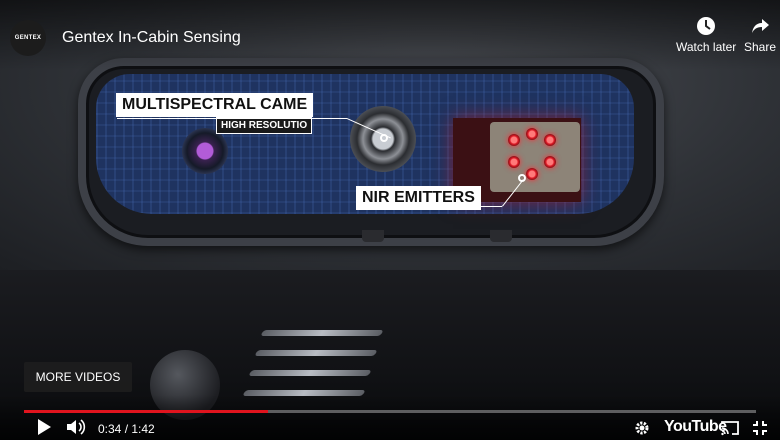 This screenshot has height=440, width=780. Describe the element at coordinates (205, 151) in the screenshot. I see `side-camera-lens` at that location.